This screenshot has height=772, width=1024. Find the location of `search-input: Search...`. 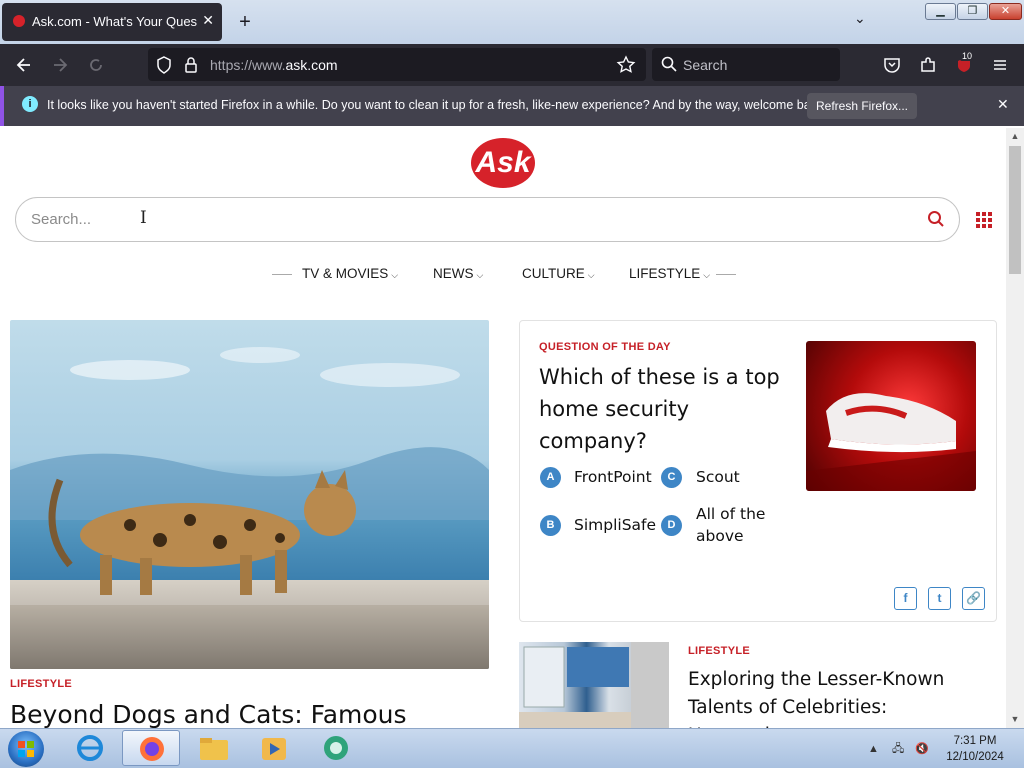

search-input: Search... is located at coordinates (487, 219).